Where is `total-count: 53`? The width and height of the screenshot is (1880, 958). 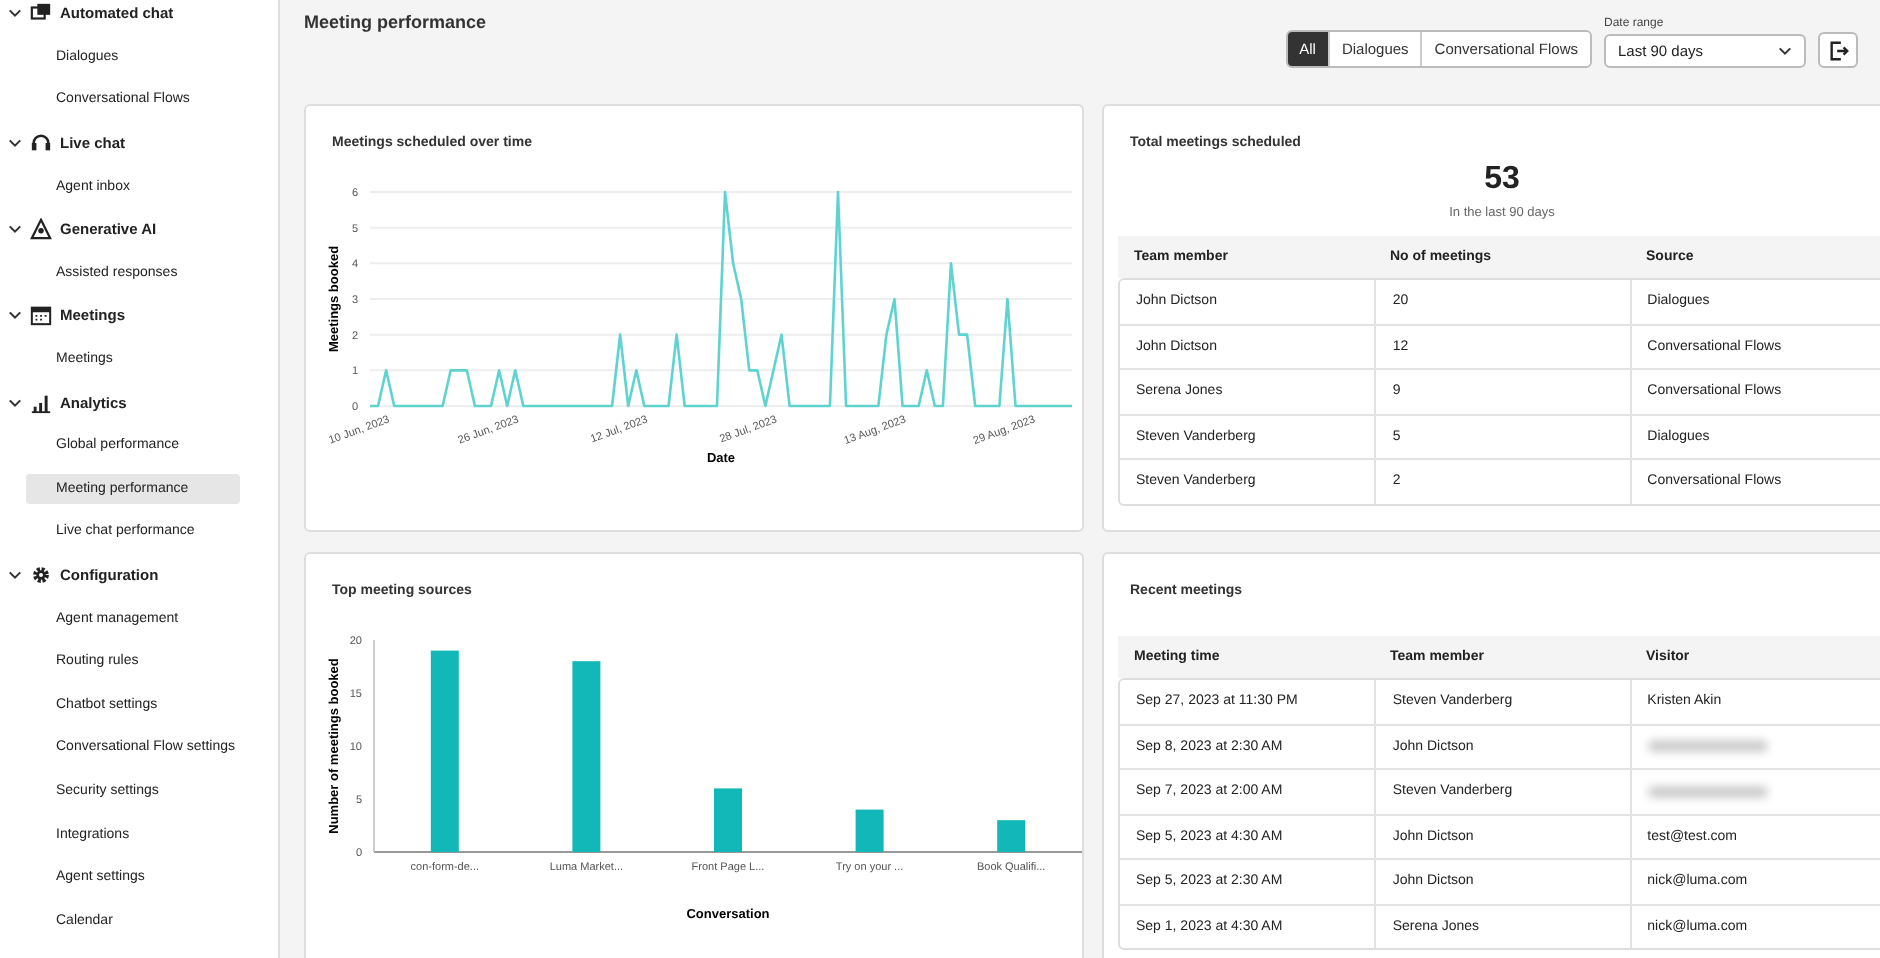
total-count: 53 is located at coordinates (1502, 180).